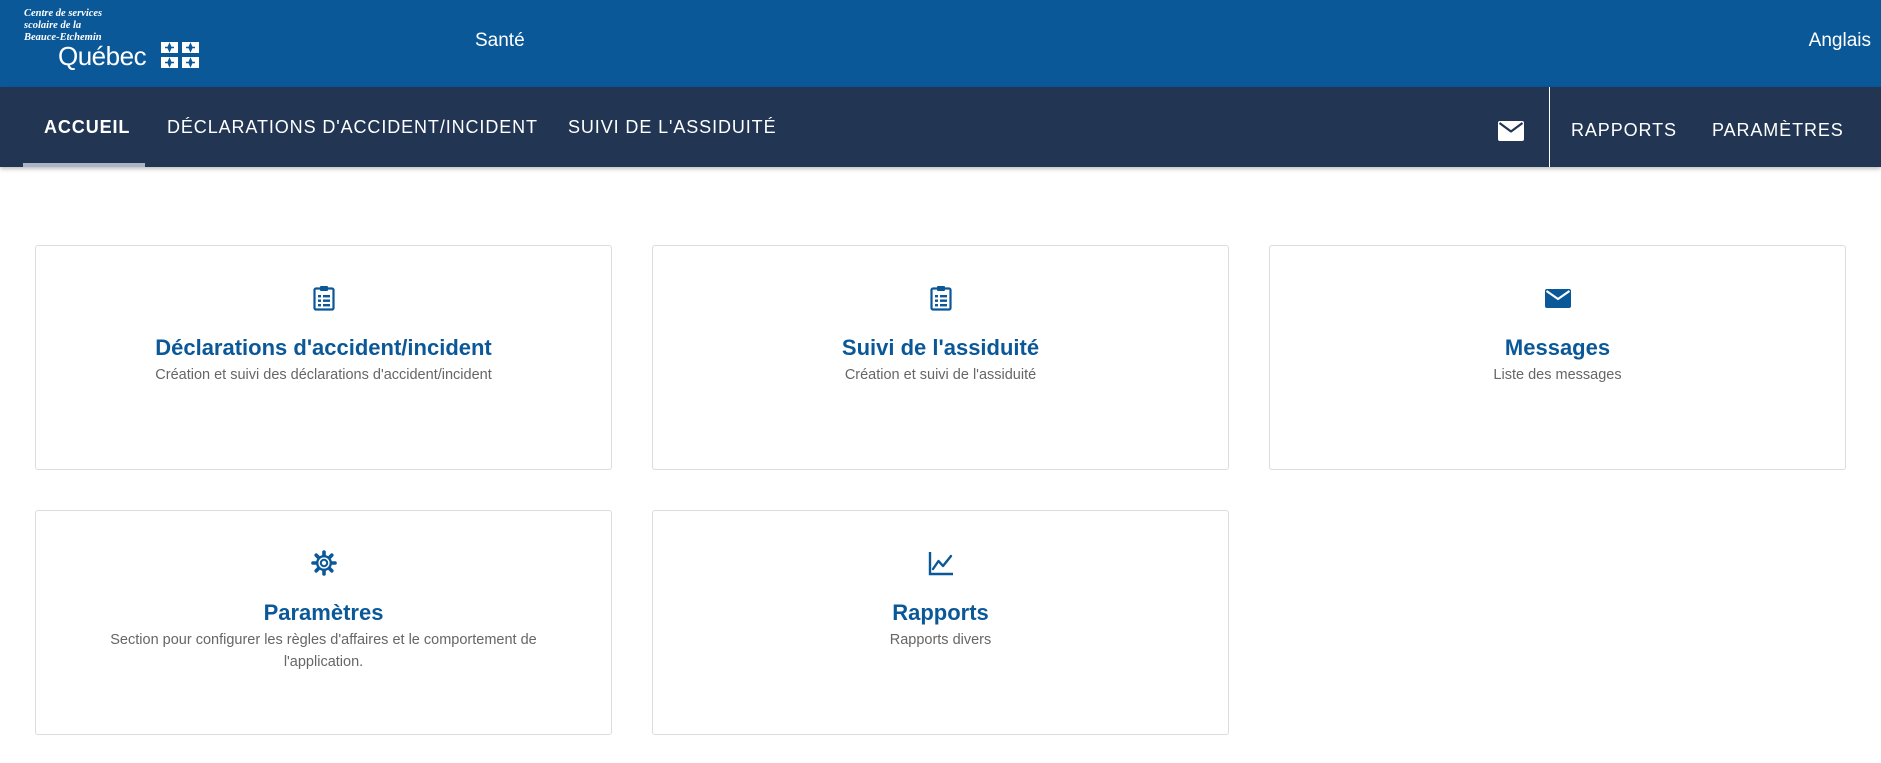 This screenshot has width=1881, height=763. I want to click on nav-tab-suivi-assiduite: Suivi de l'assiduité, so click(672, 127).